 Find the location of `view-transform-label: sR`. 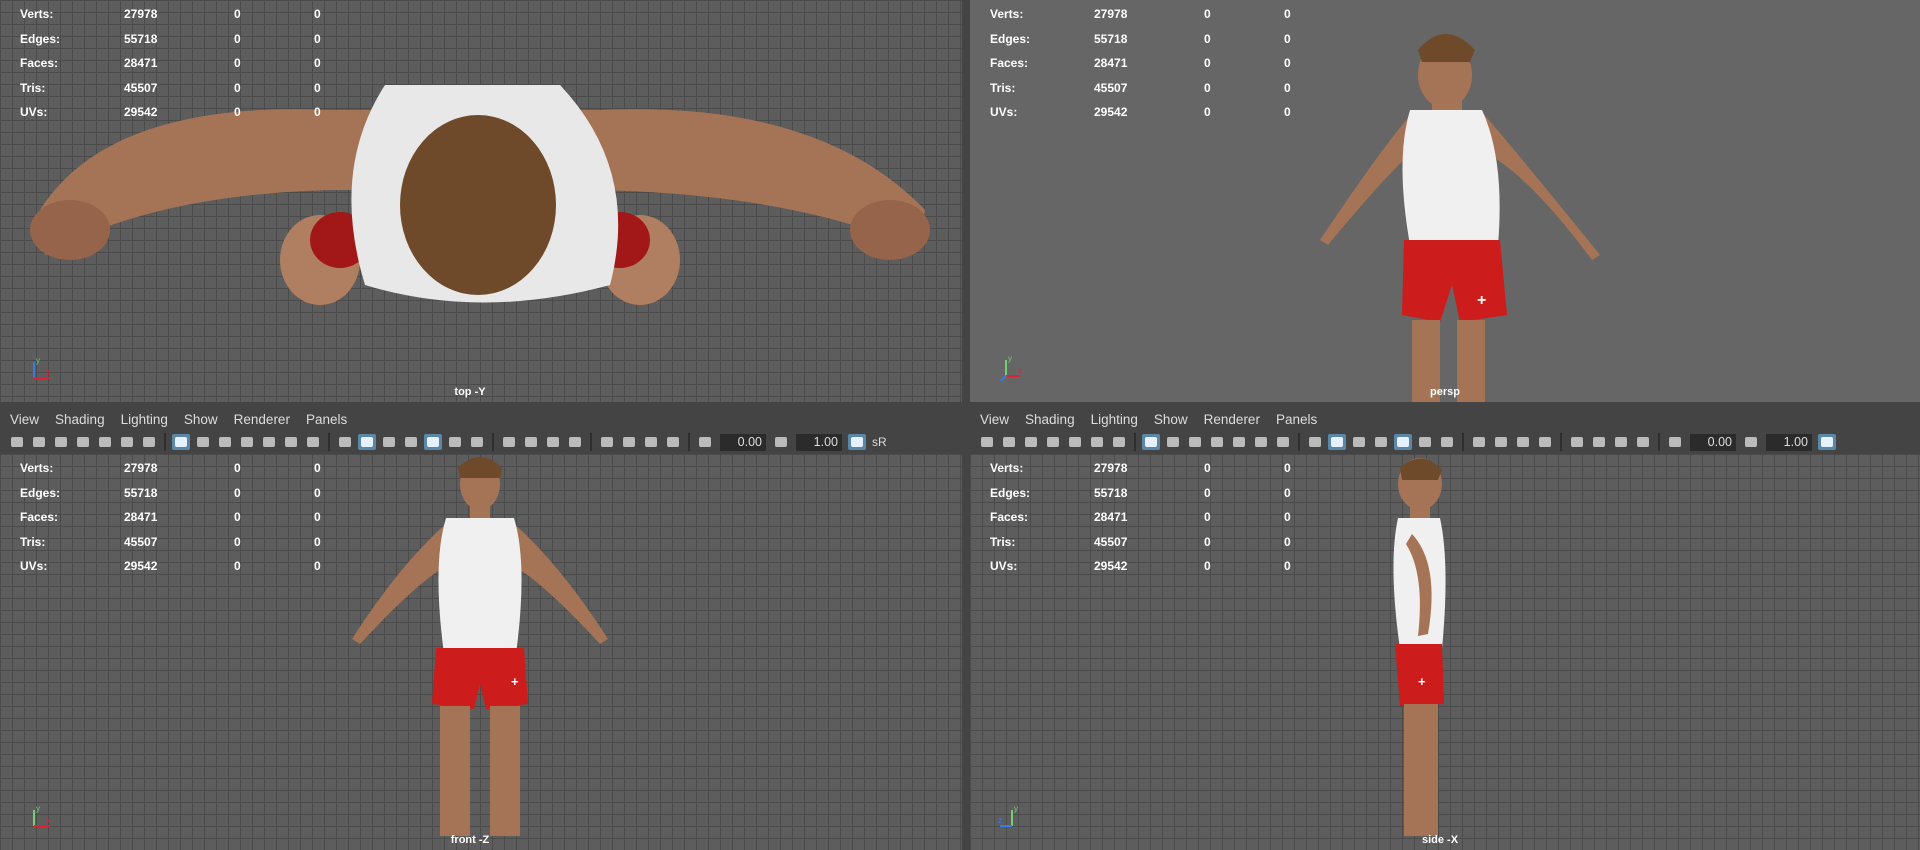

view-transform-label: sR is located at coordinates (879, 442).